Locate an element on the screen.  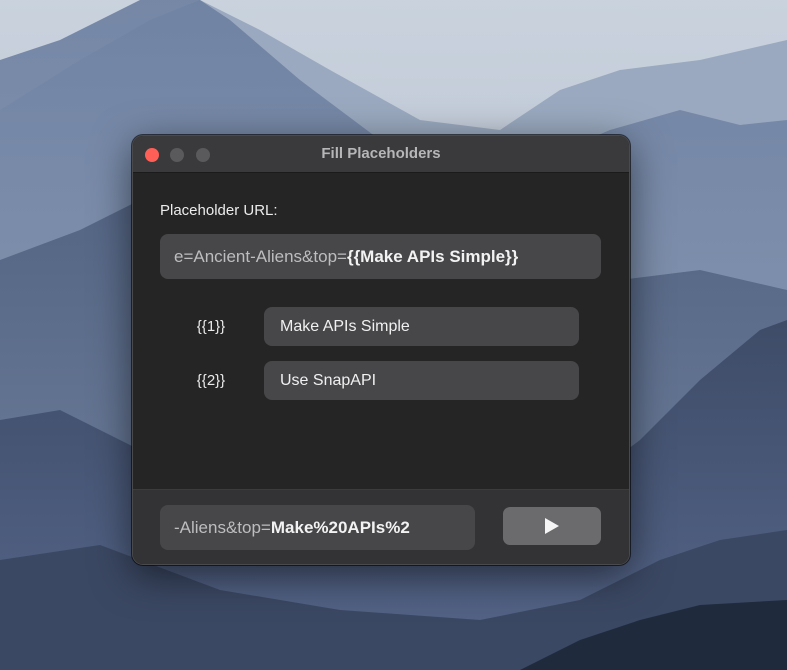
placeholder-token-2: {{2}} is located at coordinates (211, 380).